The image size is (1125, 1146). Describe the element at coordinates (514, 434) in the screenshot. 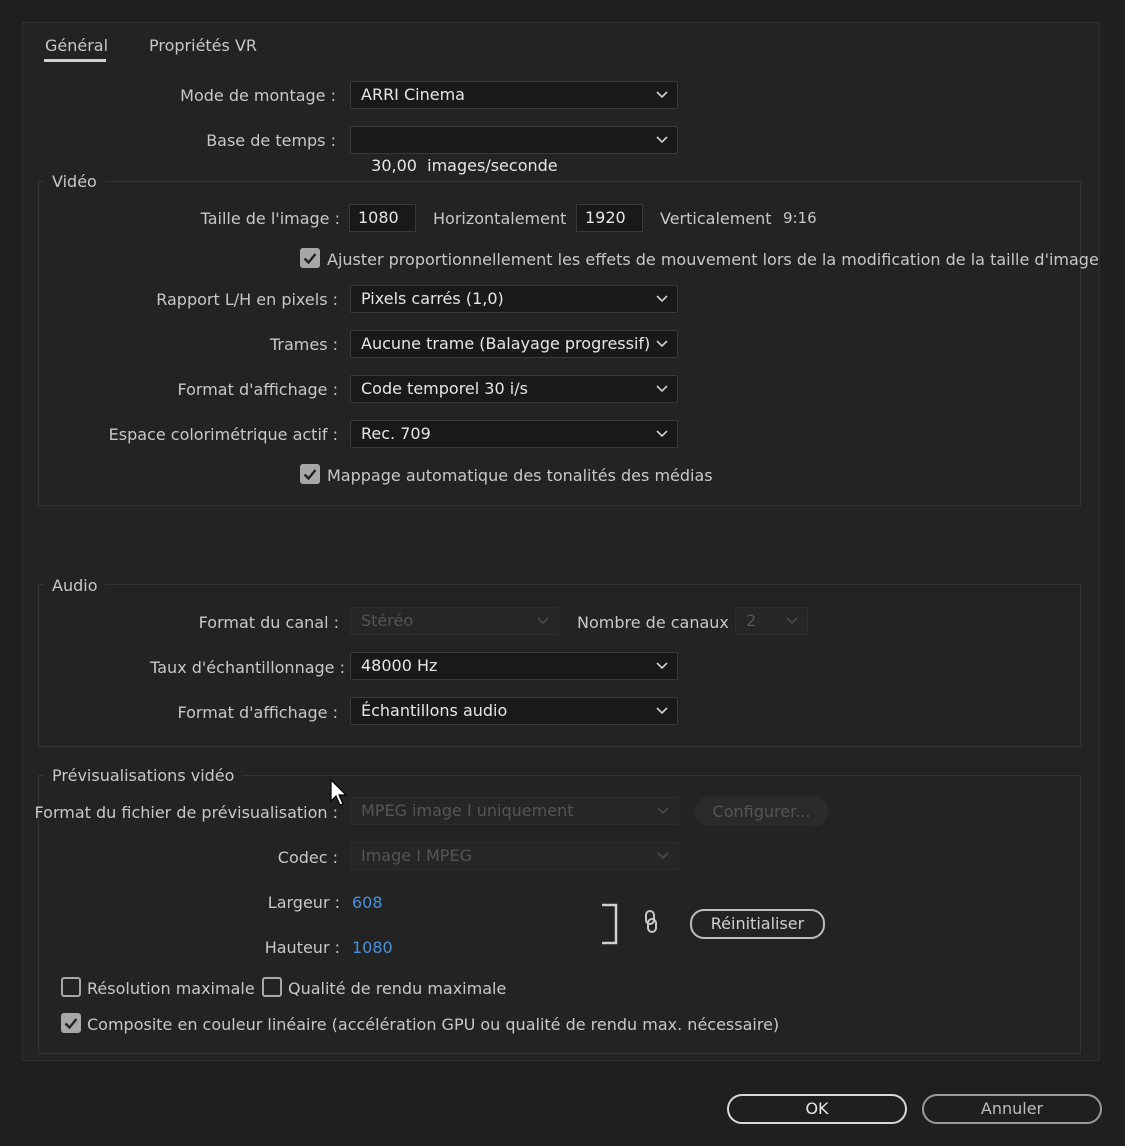

I see `color-space-dropdown: Rec. 709` at that location.